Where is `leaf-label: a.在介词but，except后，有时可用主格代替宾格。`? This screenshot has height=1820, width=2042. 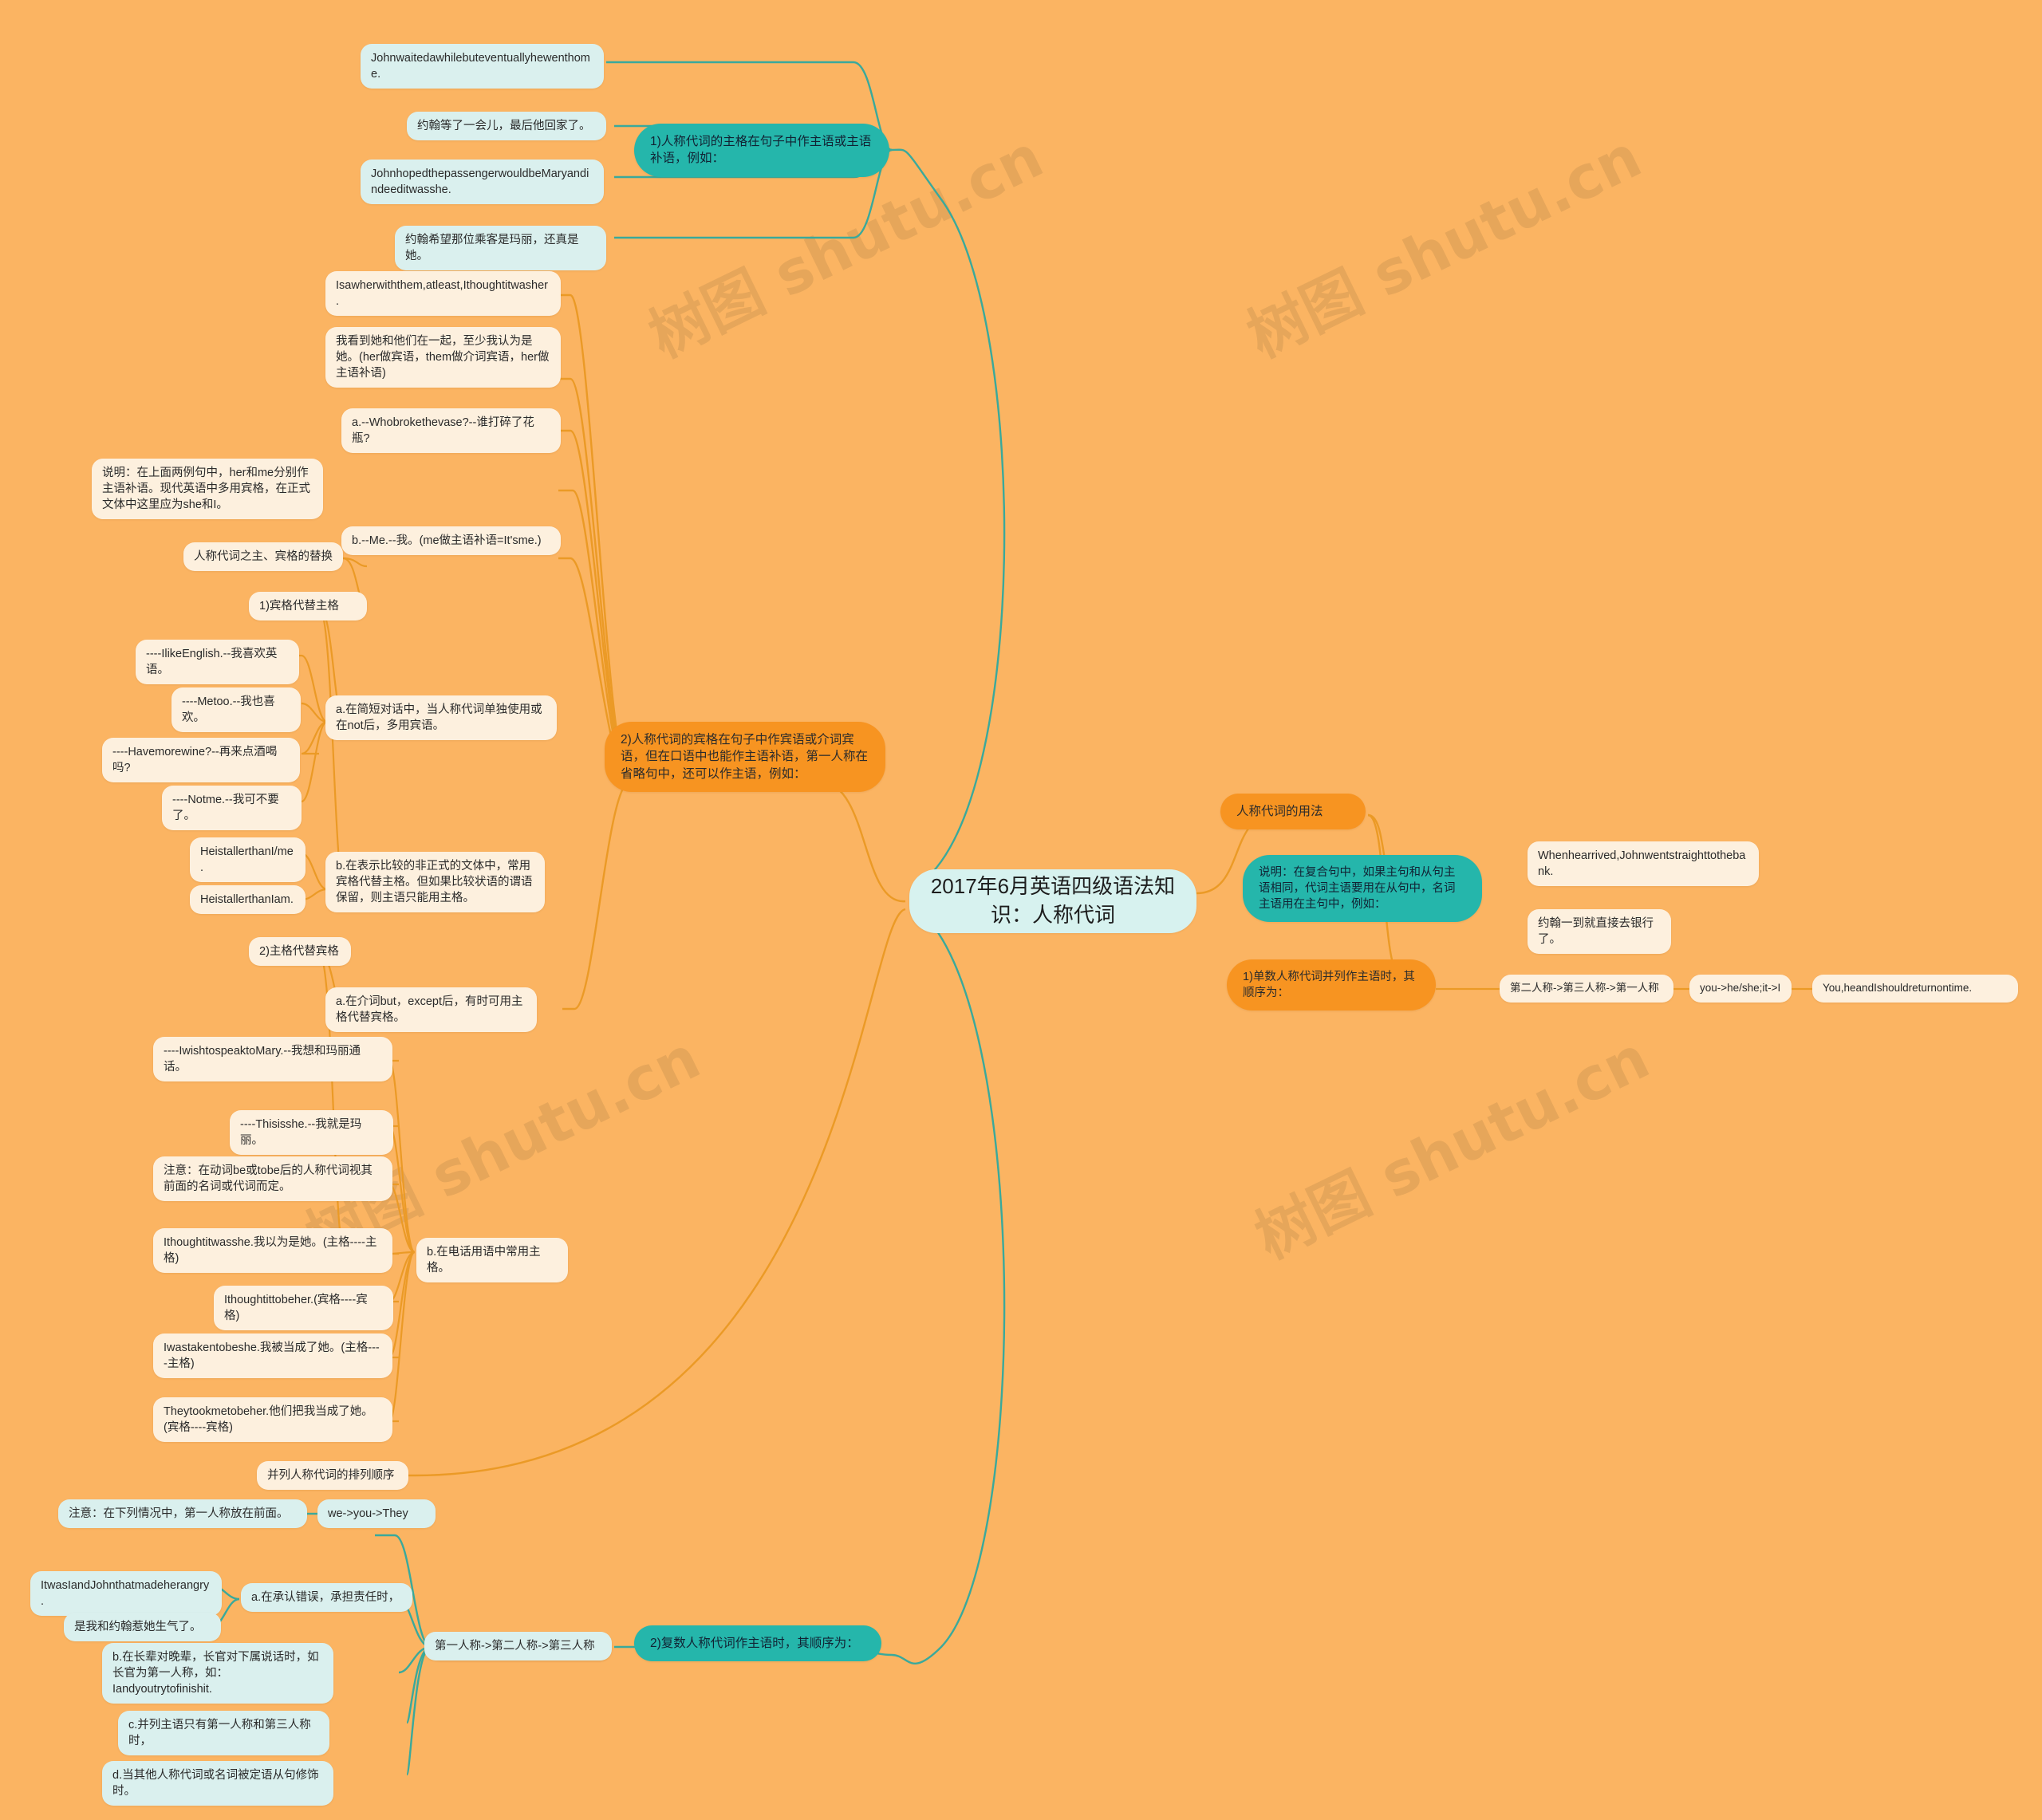 leaf-label: a.在介词but，except后，有时可用主格代替宾格。 is located at coordinates (430, 1009).